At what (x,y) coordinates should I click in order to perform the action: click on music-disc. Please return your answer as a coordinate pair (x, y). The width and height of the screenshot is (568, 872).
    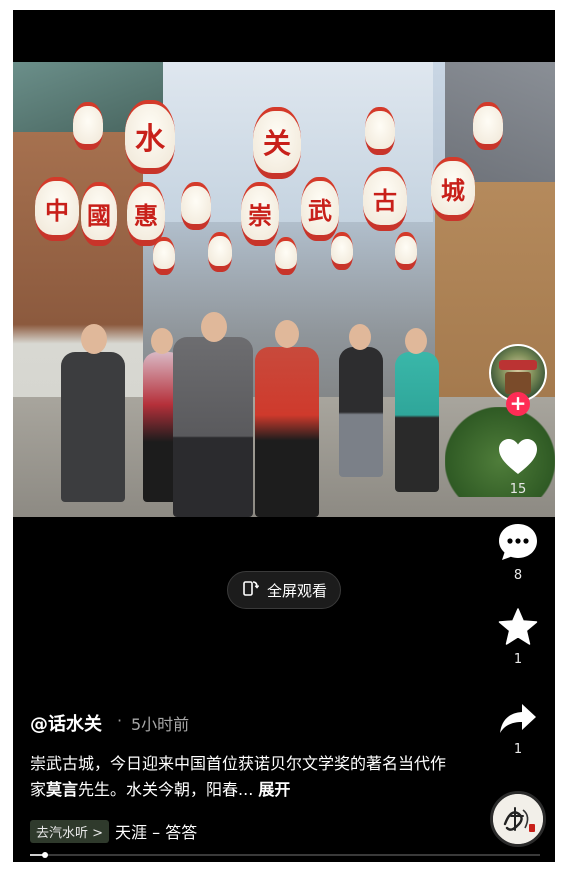
    Looking at the image, I should click on (518, 819).